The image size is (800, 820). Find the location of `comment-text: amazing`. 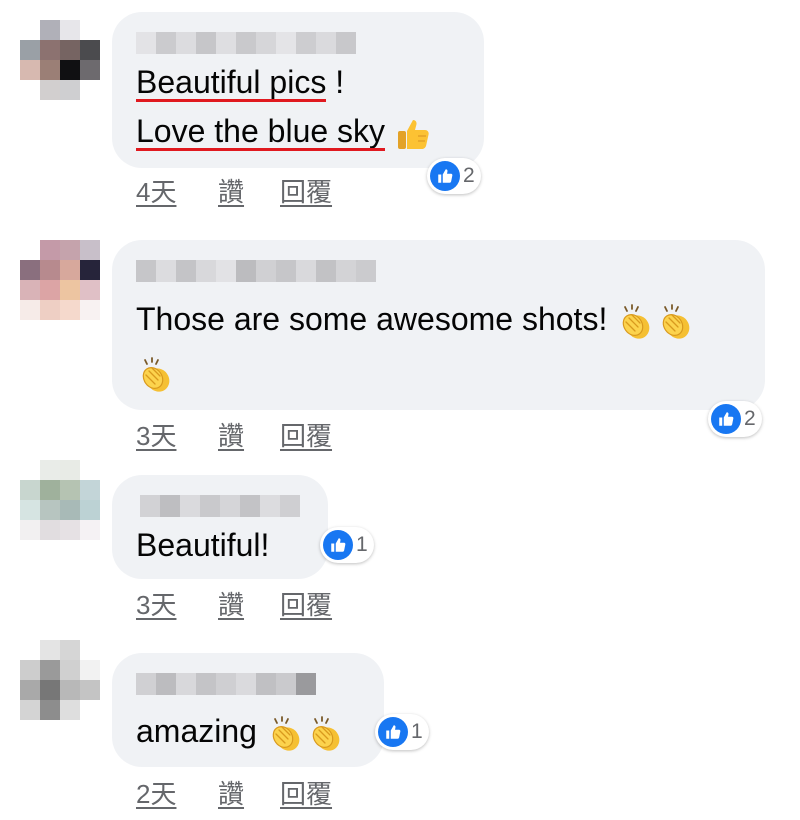

comment-text: amazing is located at coordinates (201, 731).